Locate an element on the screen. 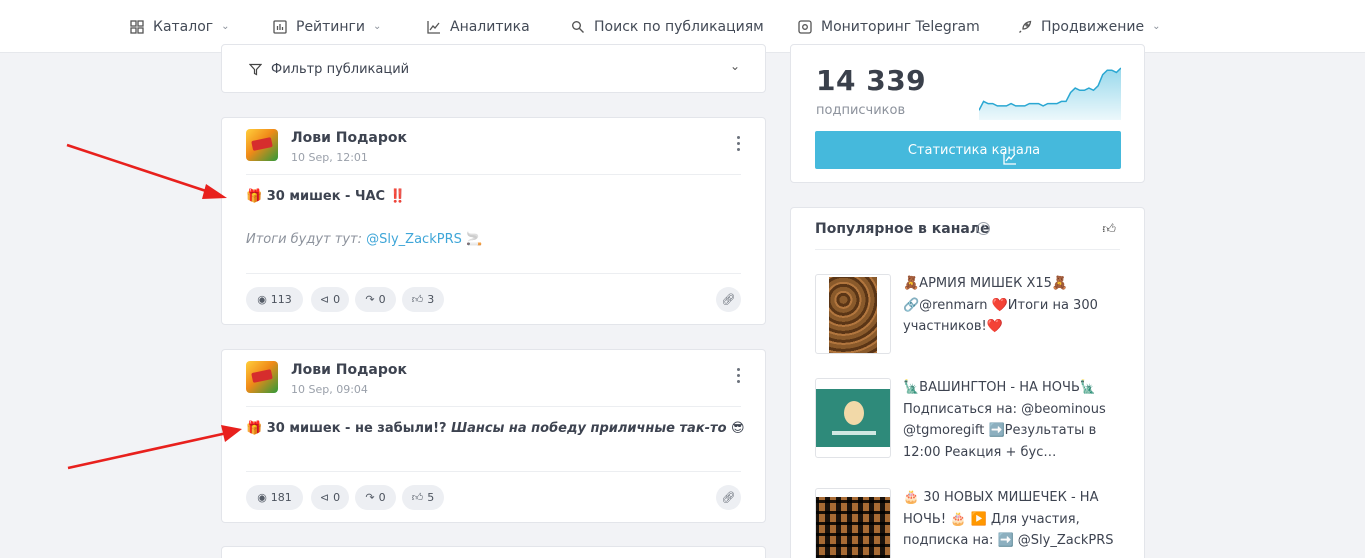  subscriber-sparkline is located at coordinates (1050, 93).